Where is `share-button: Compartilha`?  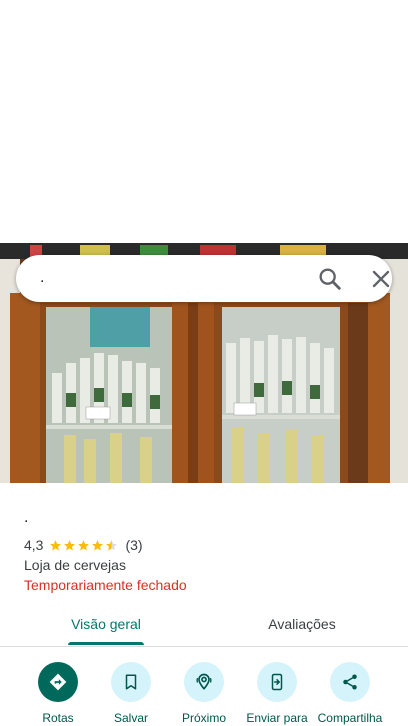
share-button: Compartilha is located at coordinates (350, 693).